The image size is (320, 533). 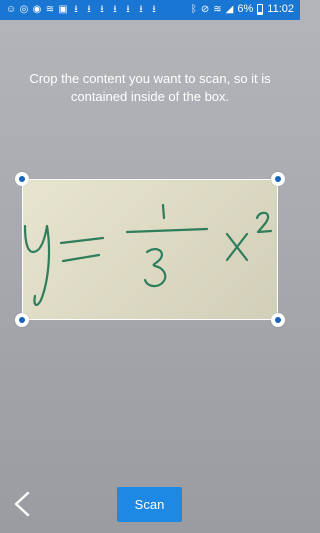 I want to click on battery-percent: 6%, so click(x=245, y=9).